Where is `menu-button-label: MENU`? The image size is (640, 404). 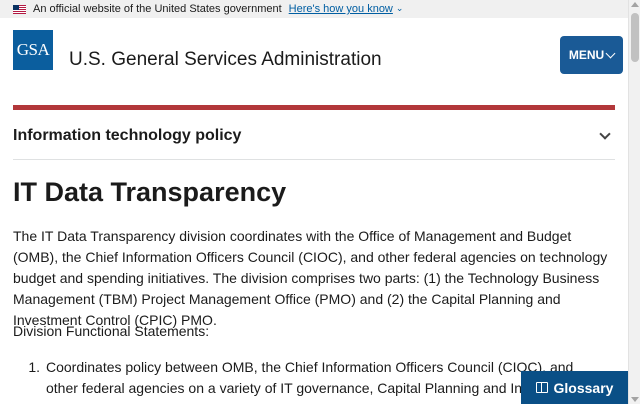 menu-button-label: MENU is located at coordinates (586, 55).